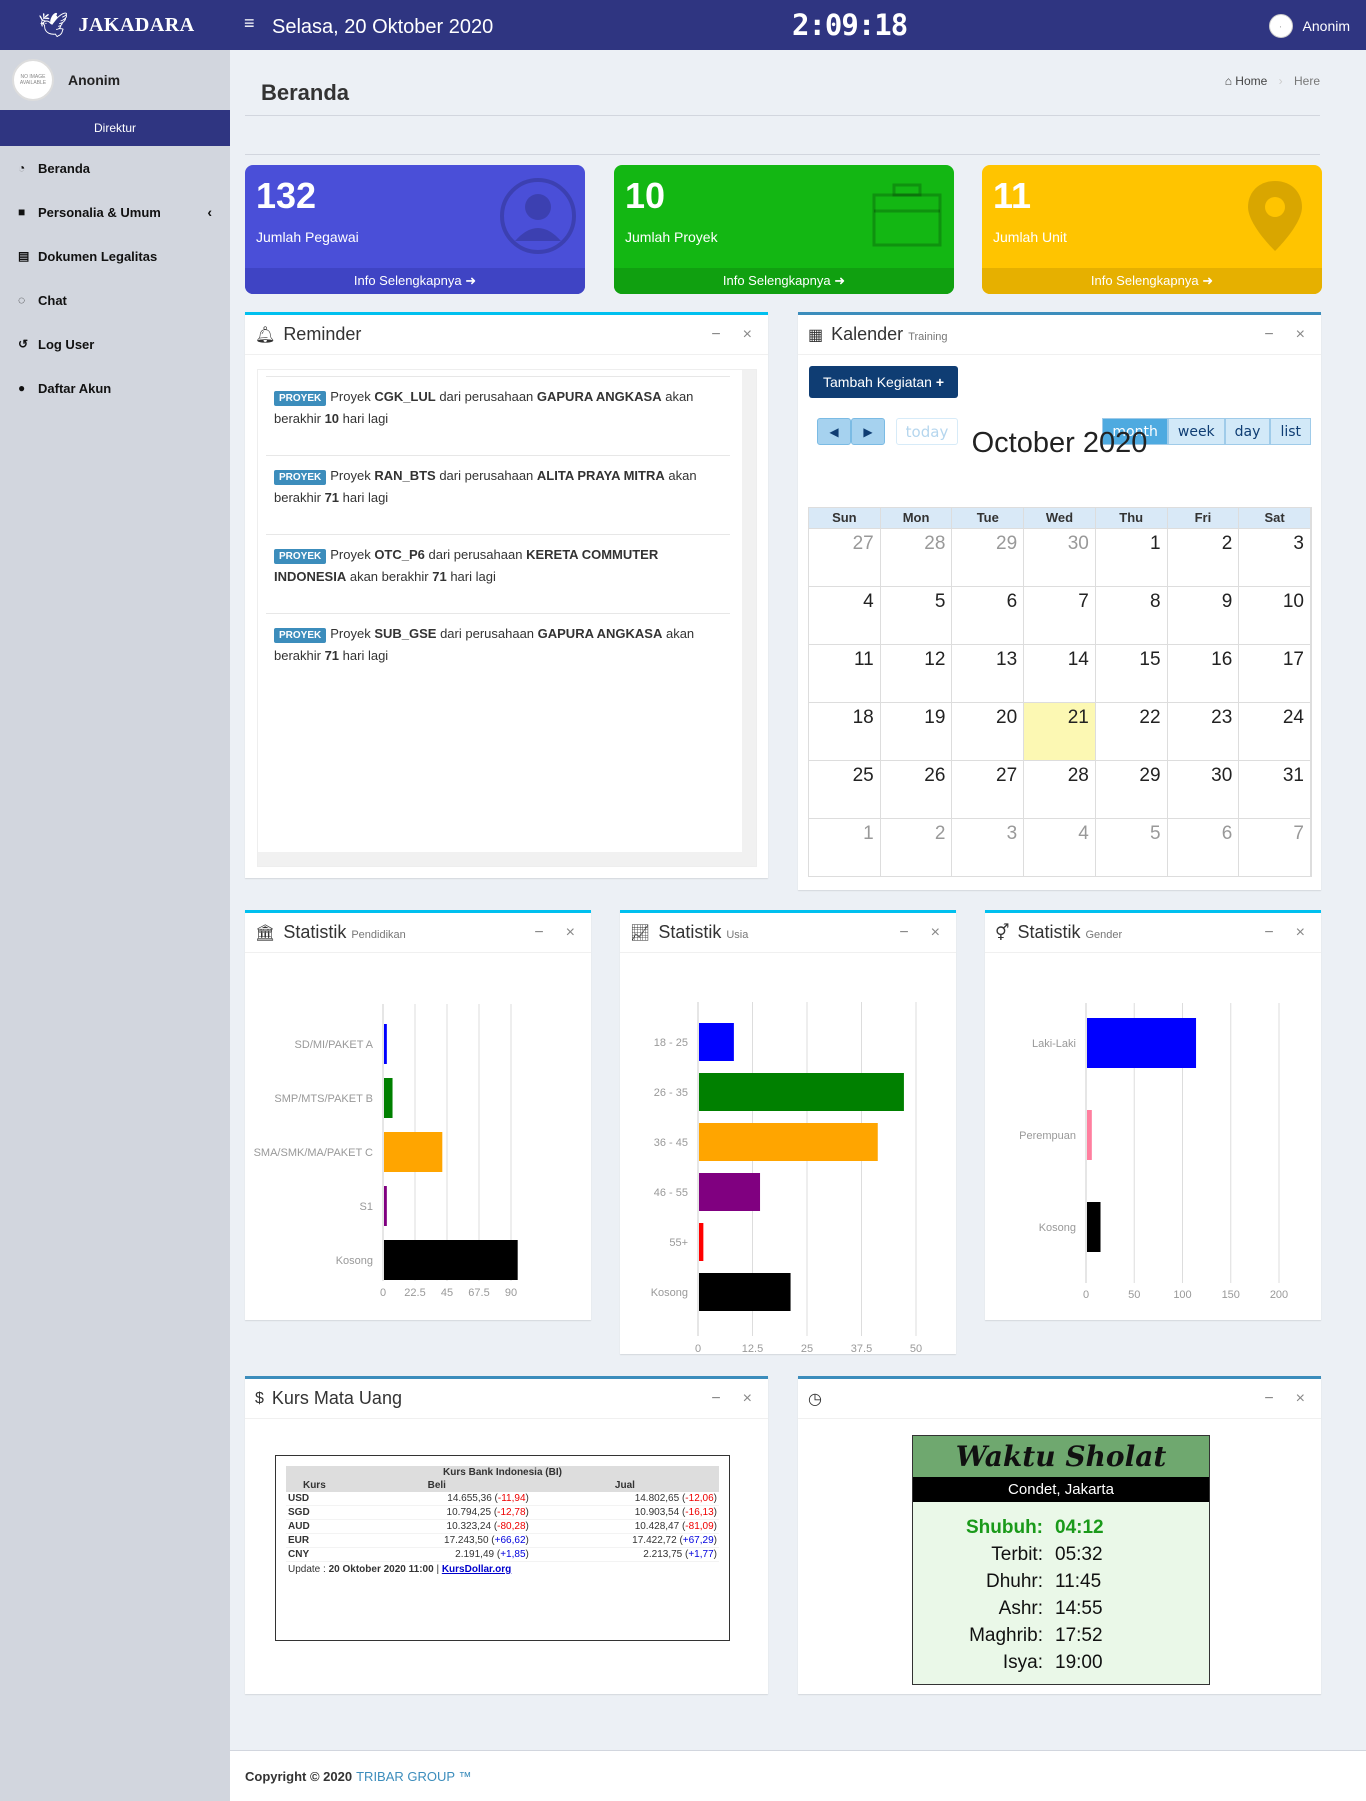 The image size is (1366, 1801). Describe the element at coordinates (115, 168) in the screenshot. I see `sidebar-item-beranda: ◔ Beranda` at that location.